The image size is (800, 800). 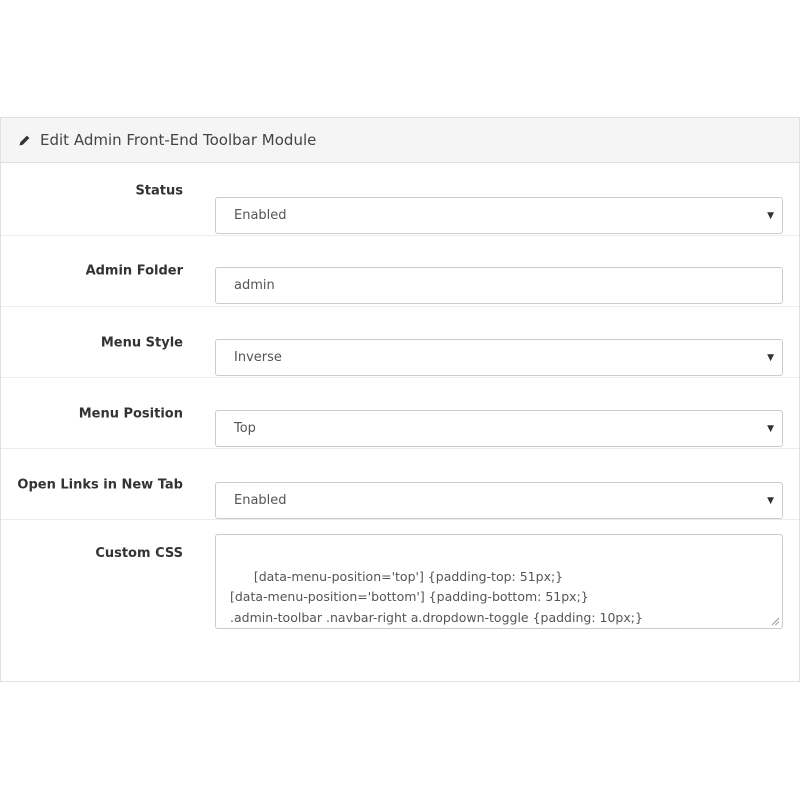 I want to click on admin-folder-row: Admin Folder admin, so click(x=400, y=271).